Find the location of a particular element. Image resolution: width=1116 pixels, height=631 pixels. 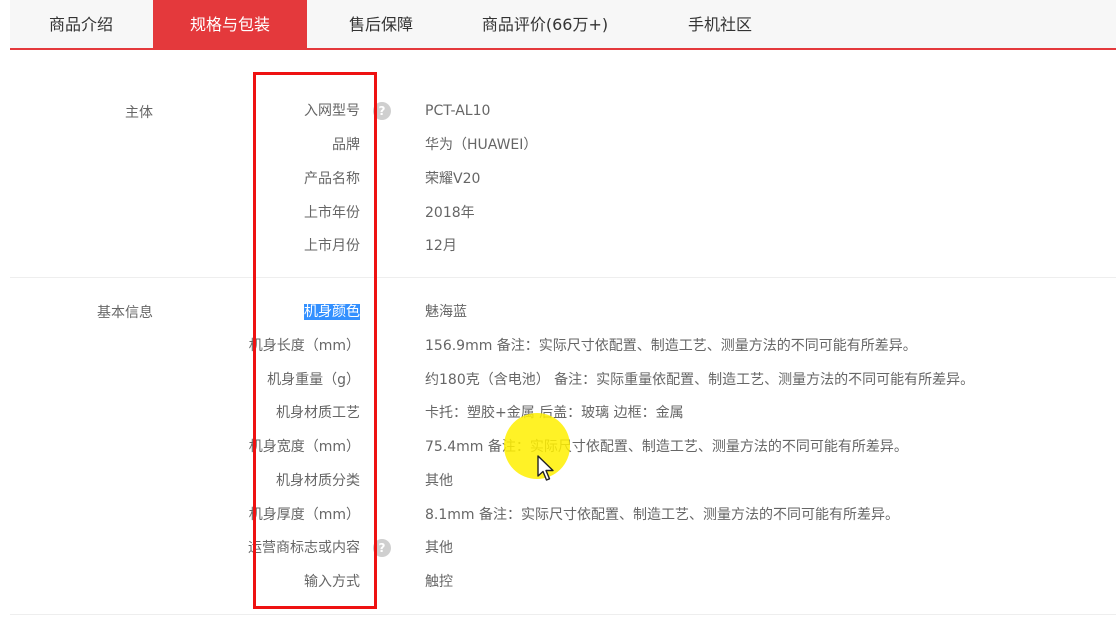

product-detail-tabbar: 商品介绍 规格与包装 售后保障 商品评价(66万+) 手机社区 is located at coordinates (563, 25).